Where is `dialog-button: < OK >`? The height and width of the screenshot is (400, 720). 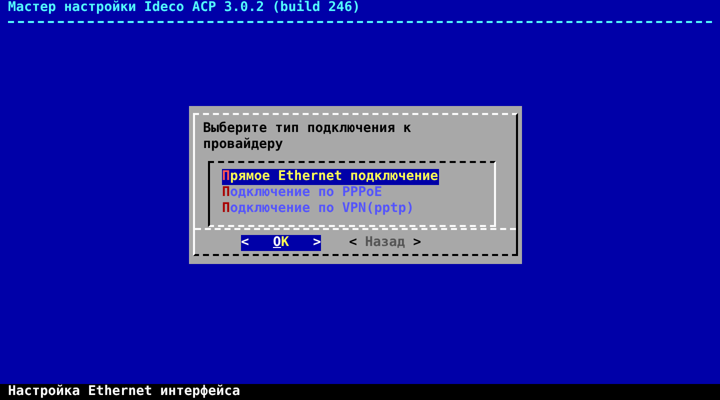 dialog-button: < OK > is located at coordinates (281, 243).